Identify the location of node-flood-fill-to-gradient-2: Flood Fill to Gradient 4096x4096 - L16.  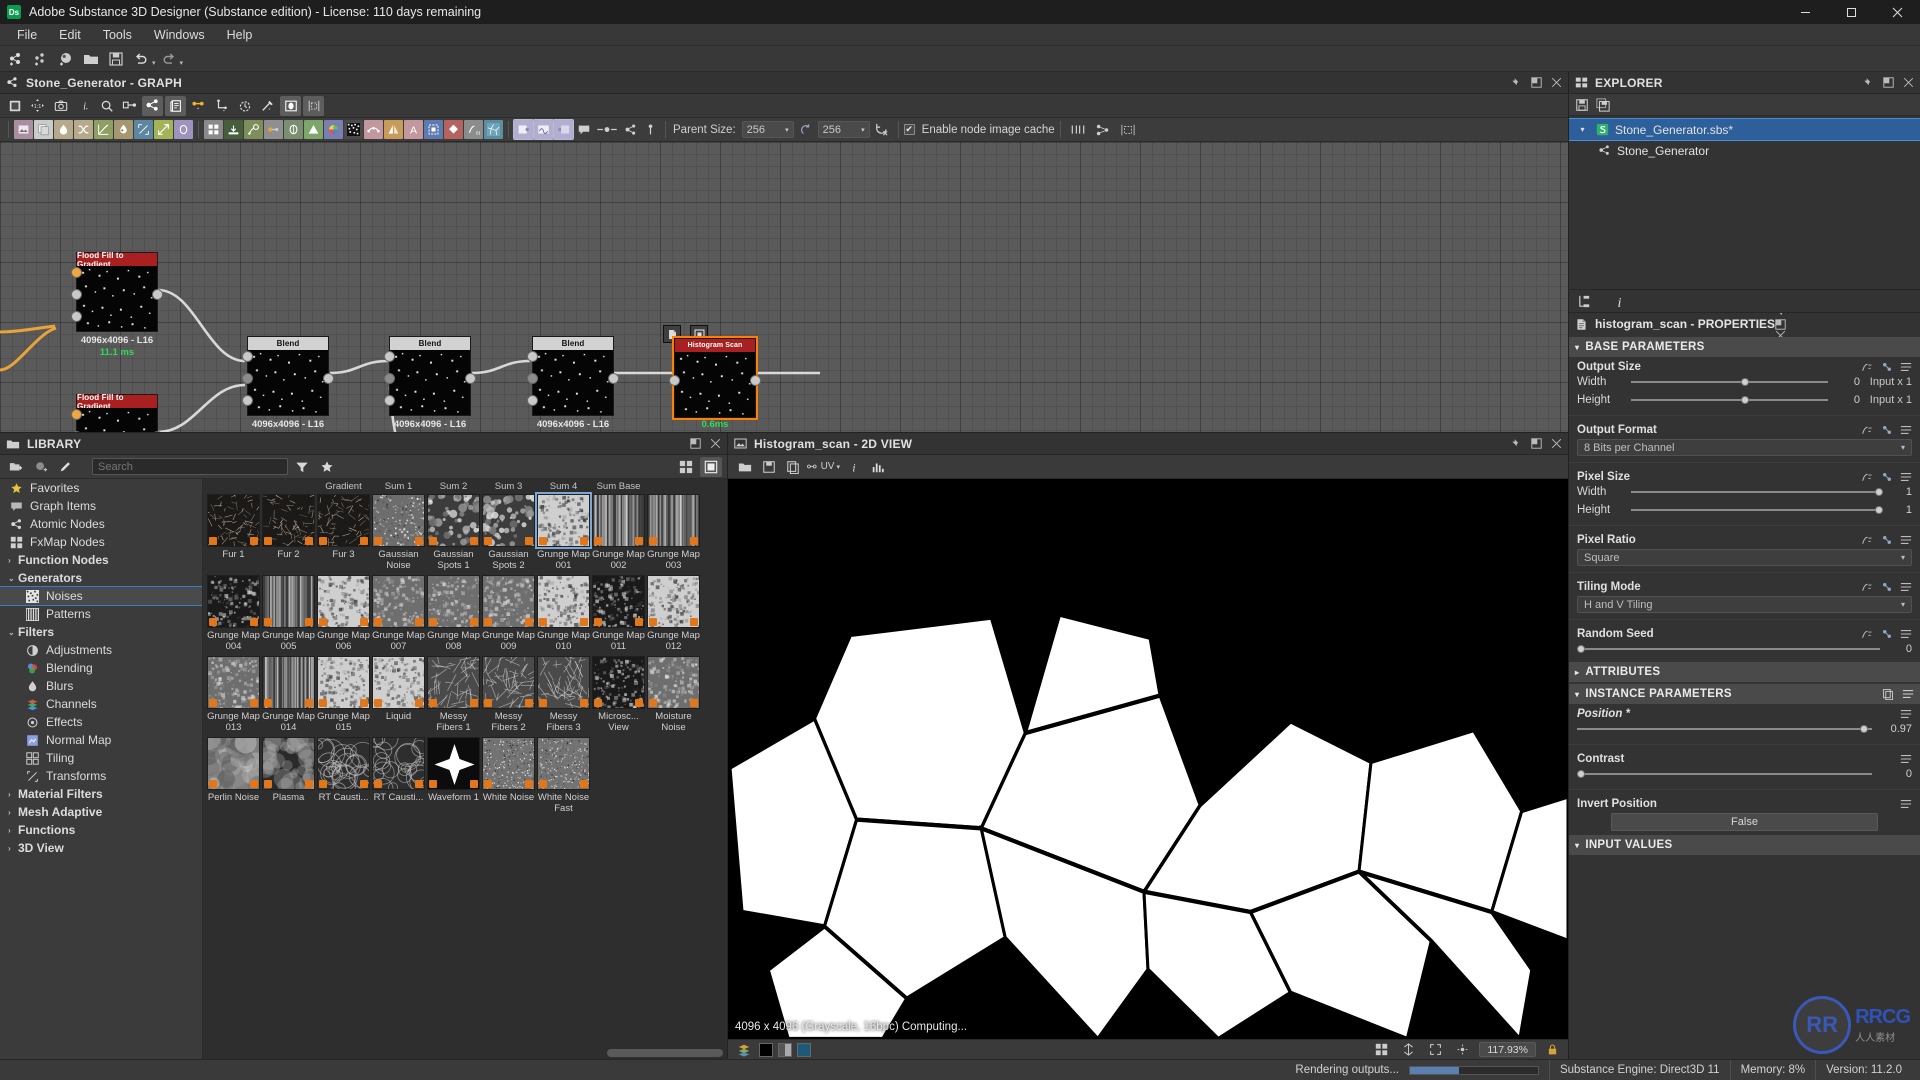
(117, 412).